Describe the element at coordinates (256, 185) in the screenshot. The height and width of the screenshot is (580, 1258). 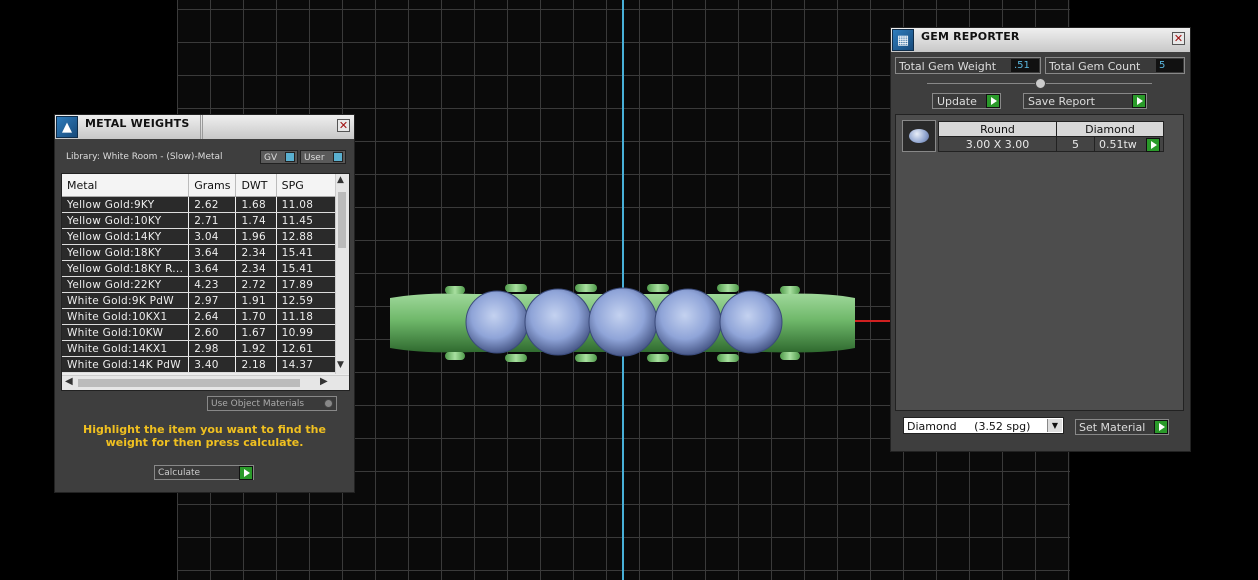
I see `column-header: DWT` at that location.